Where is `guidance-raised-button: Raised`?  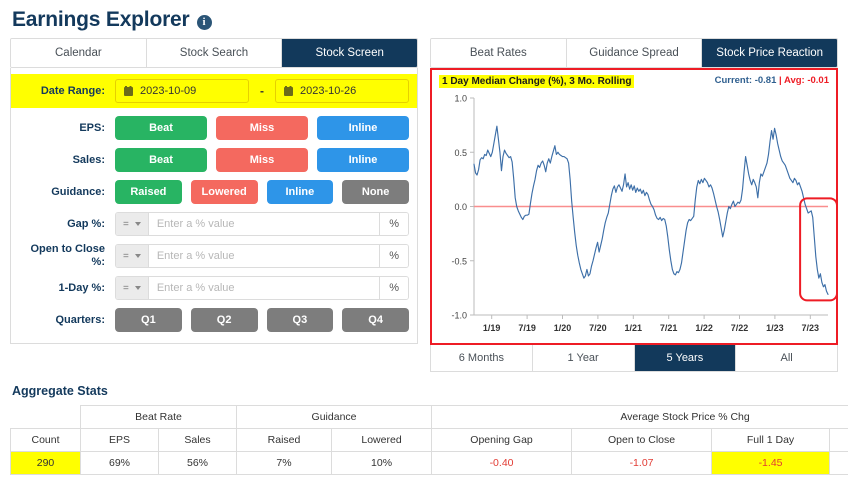
guidance-raised-button: Raised is located at coordinates (148, 192).